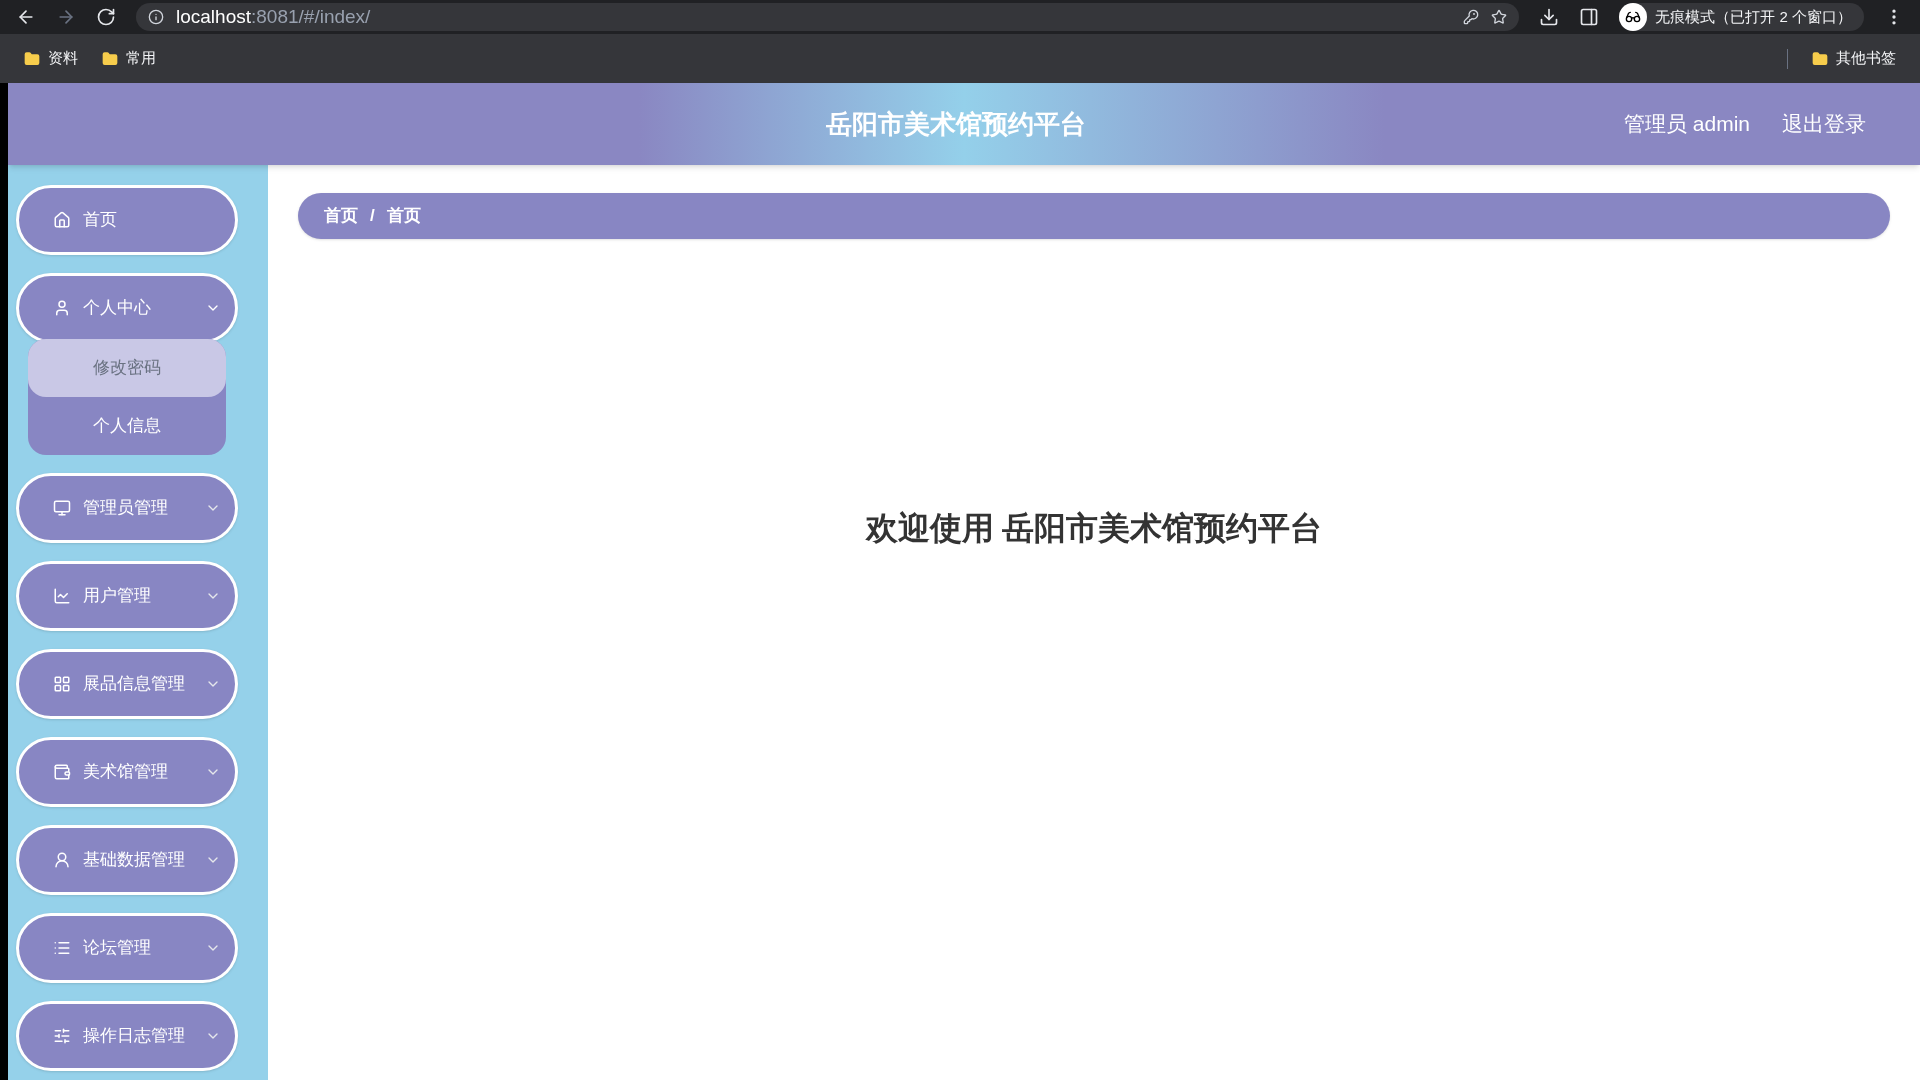  I want to click on key-icon, so click(1471, 17).